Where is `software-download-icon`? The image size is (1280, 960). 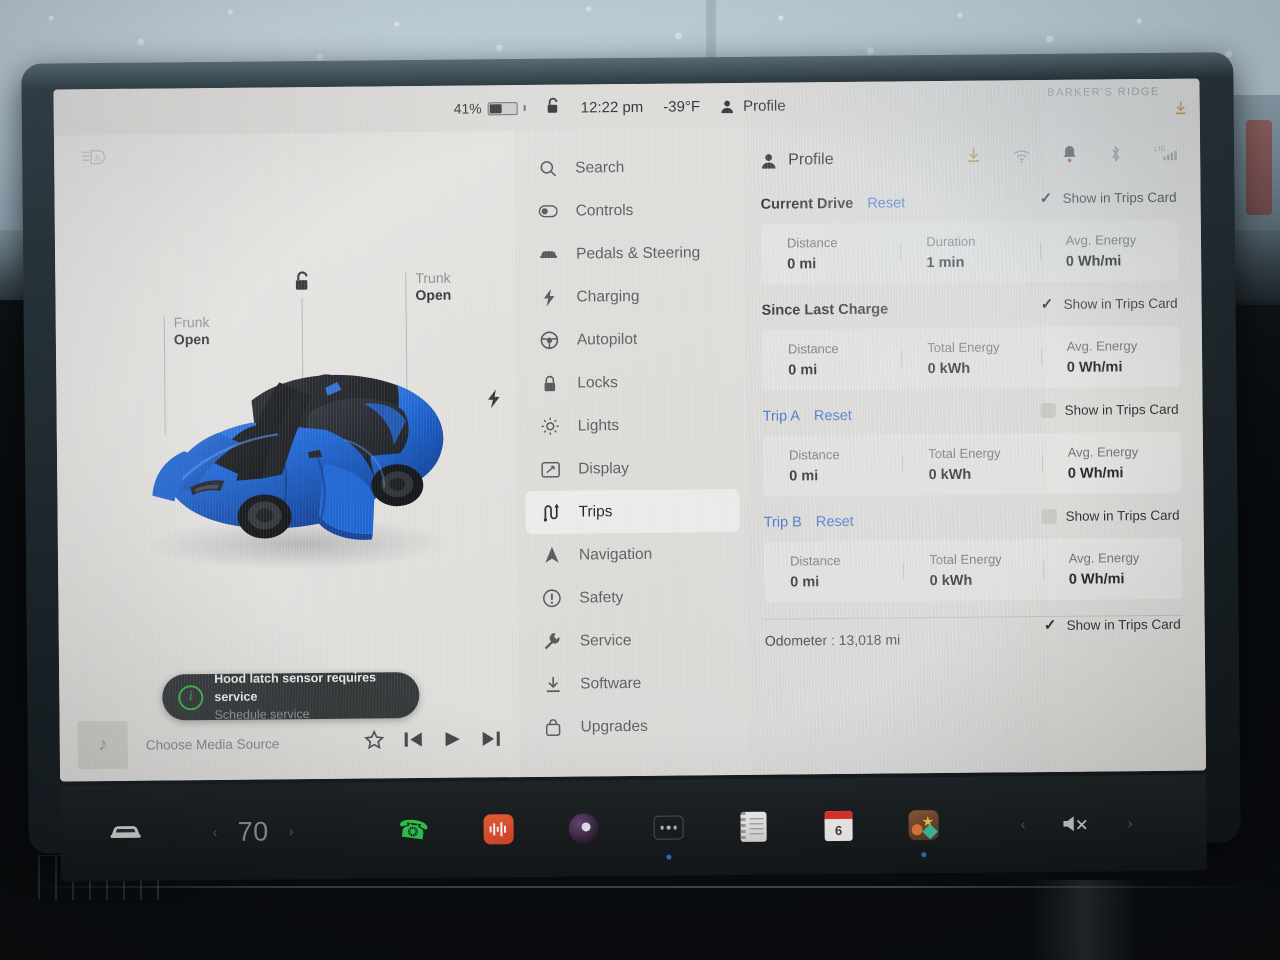
software-download-icon is located at coordinates (973, 158).